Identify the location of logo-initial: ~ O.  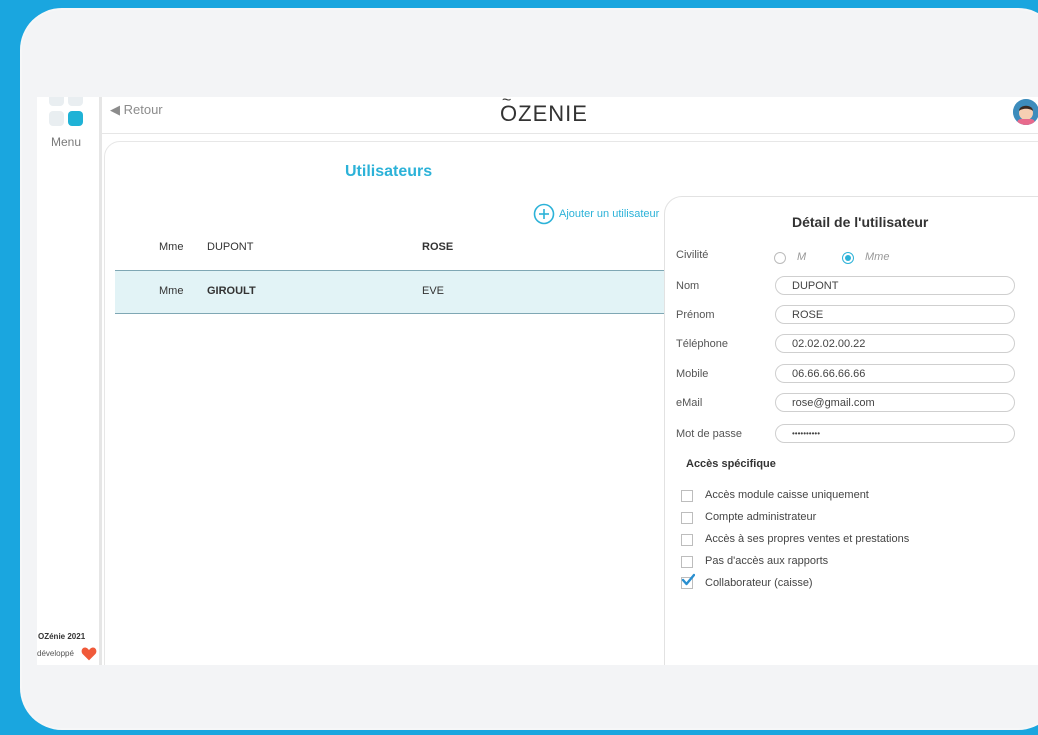
(509, 112).